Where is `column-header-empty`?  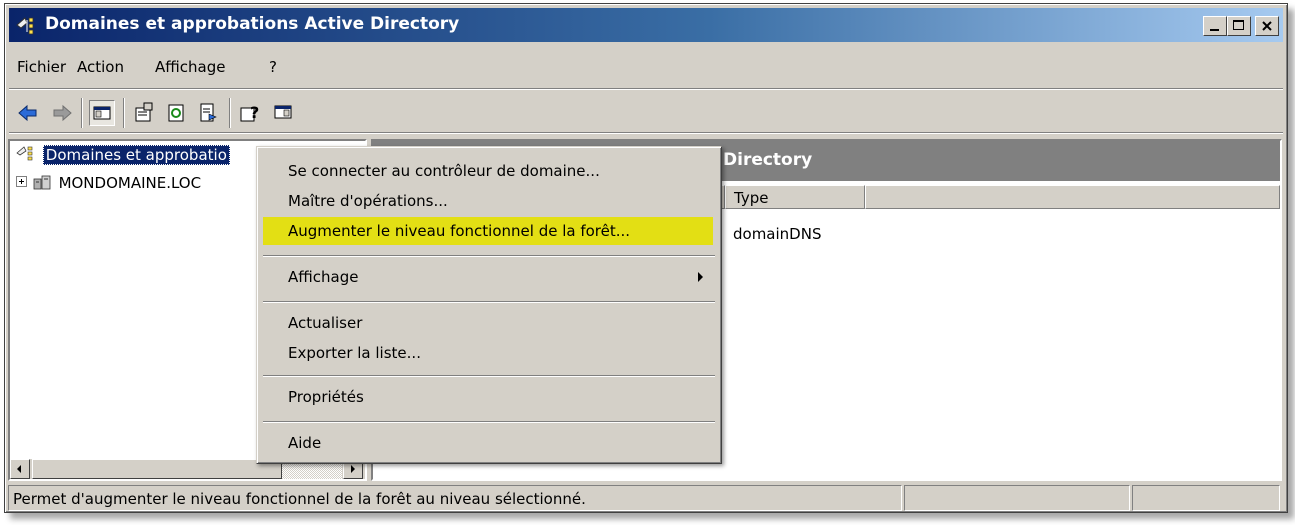 column-header-empty is located at coordinates (1072, 197).